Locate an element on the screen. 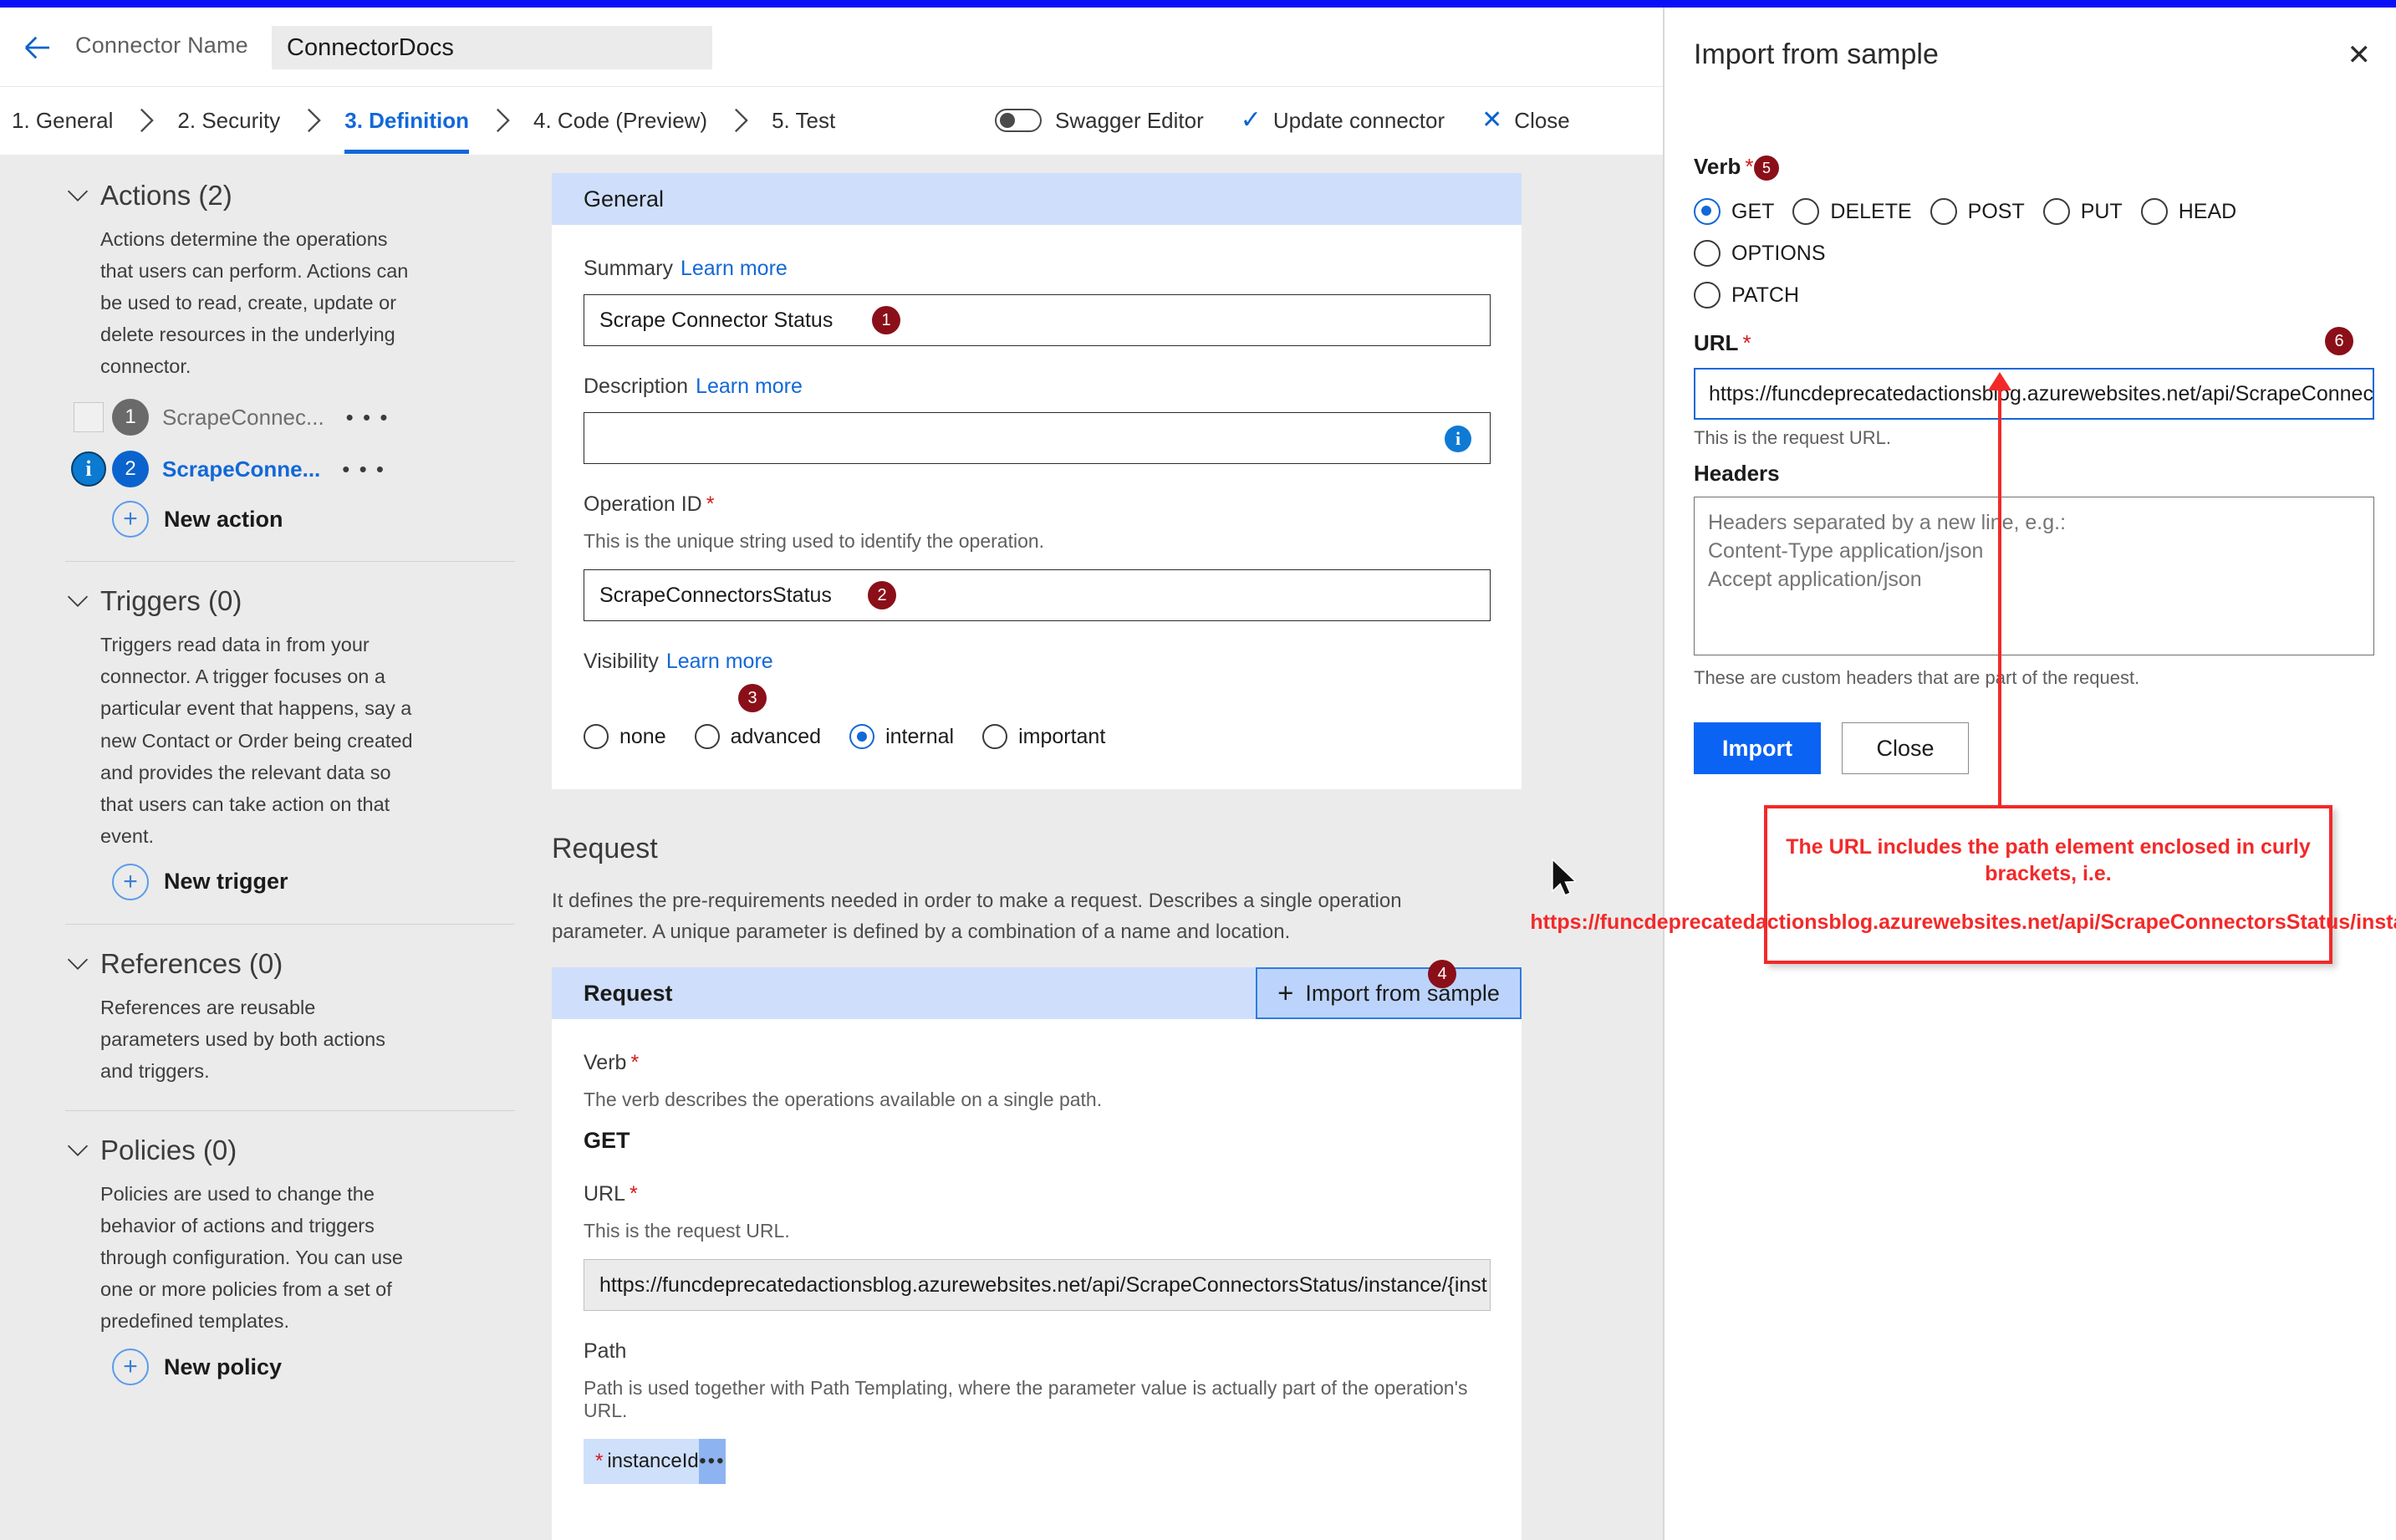 Image resolution: width=2396 pixels, height=1540 pixels. import-verb-option-options: OPTIONS is located at coordinates (1760, 254).